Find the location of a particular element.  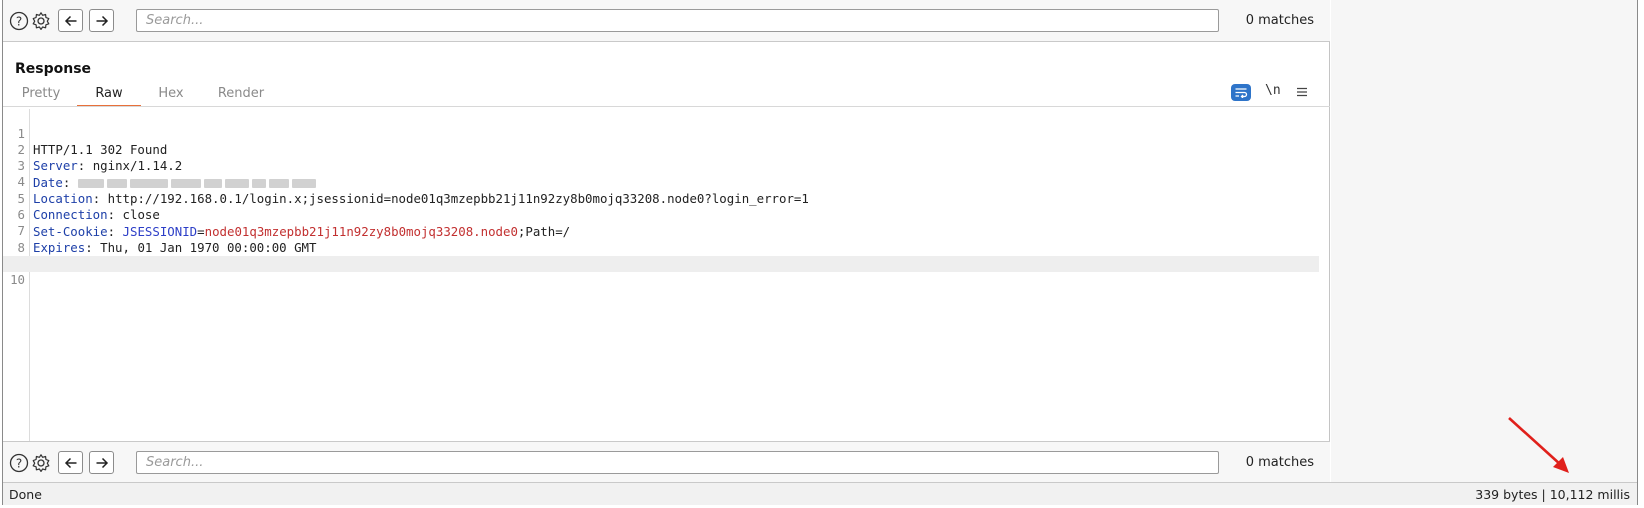

bottom-search-toolbar: ? 0 matches is located at coordinates (666, 462).